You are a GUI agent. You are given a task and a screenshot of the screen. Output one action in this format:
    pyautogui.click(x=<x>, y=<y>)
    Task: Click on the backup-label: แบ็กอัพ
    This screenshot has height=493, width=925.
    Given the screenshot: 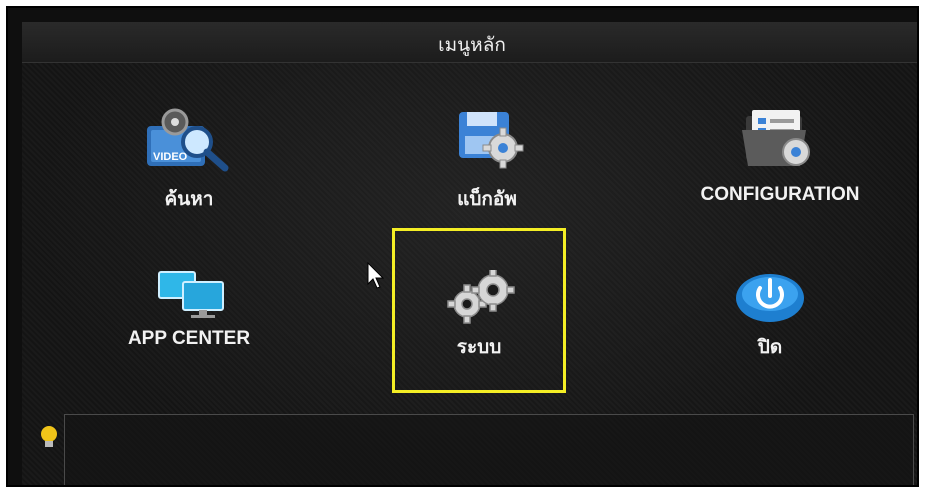 What is the action you would take?
    pyautogui.click(x=487, y=199)
    